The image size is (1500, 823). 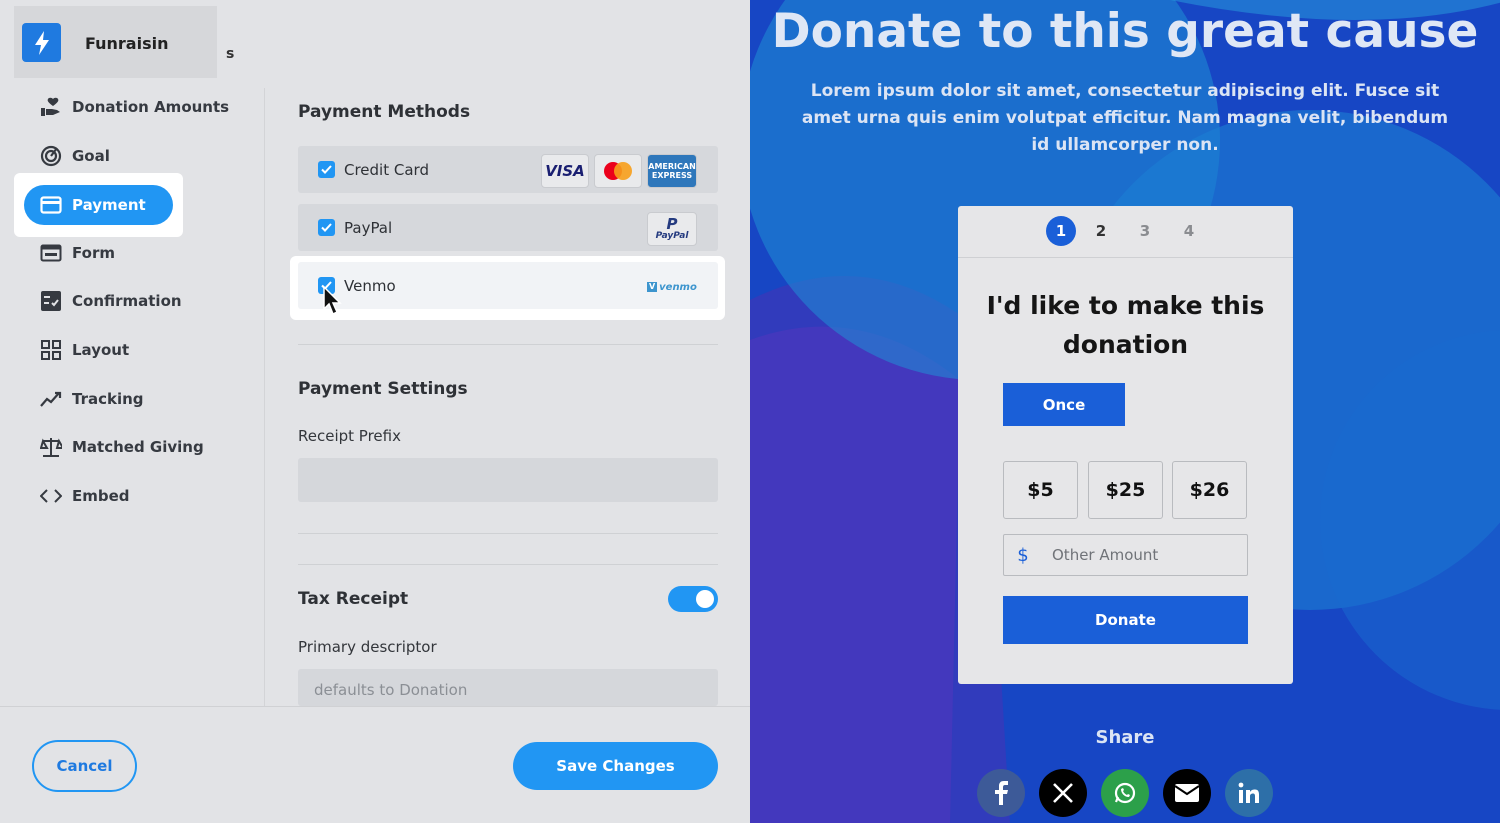 What do you see at coordinates (127, 43) in the screenshot?
I see `brand-name: Funraisin` at bounding box center [127, 43].